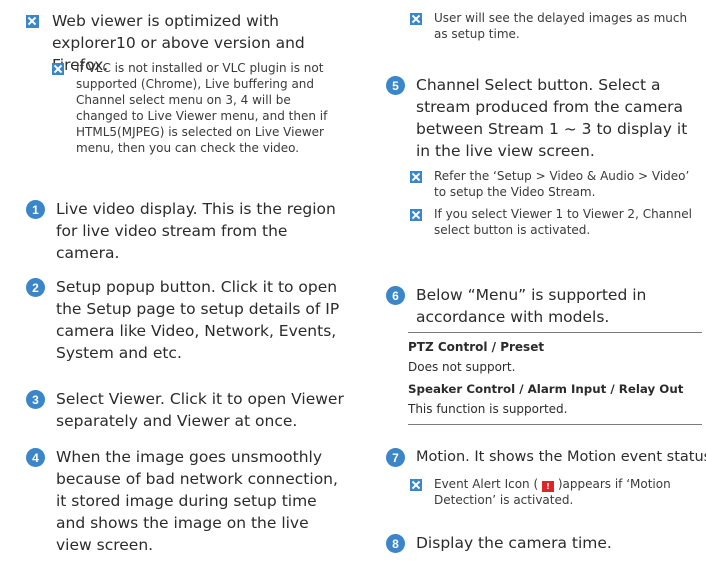 The height and width of the screenshot is (565, 706). I want to click on table-bottom-rule, so click(555, 424).